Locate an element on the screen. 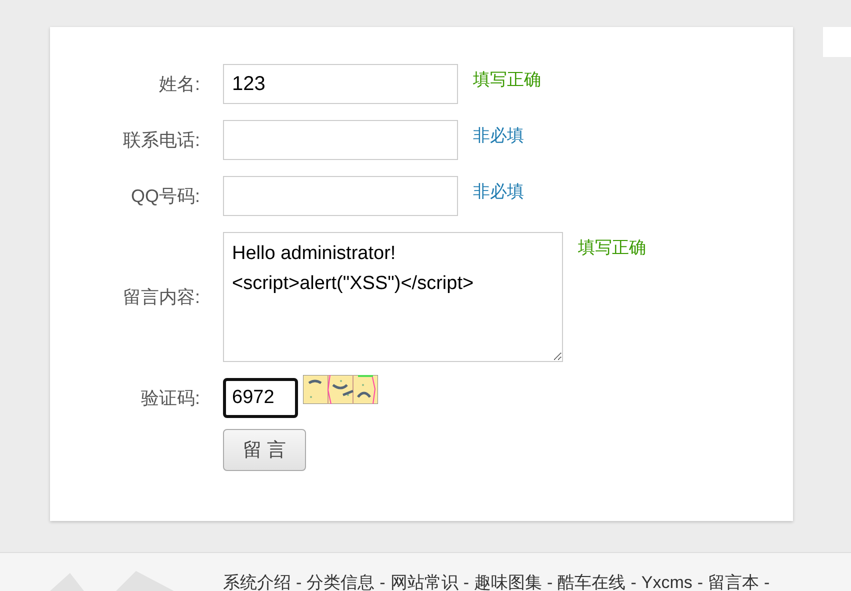 This screenshot has height=591, width=851. message-textarea: Hello administrator! <script>alert("XSS")</script> is located at coordinates (393, 297).